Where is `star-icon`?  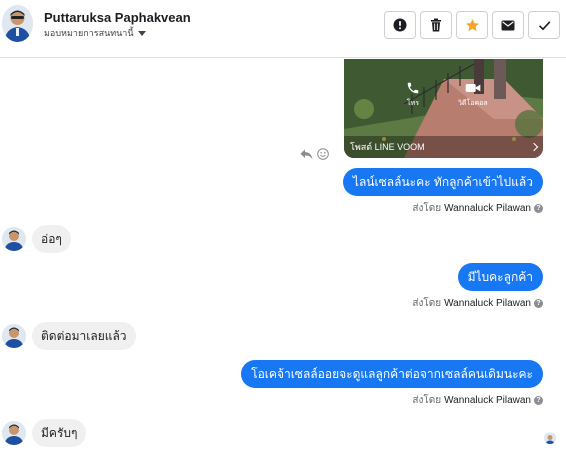
star-icon is located at coordinates (472, 24).